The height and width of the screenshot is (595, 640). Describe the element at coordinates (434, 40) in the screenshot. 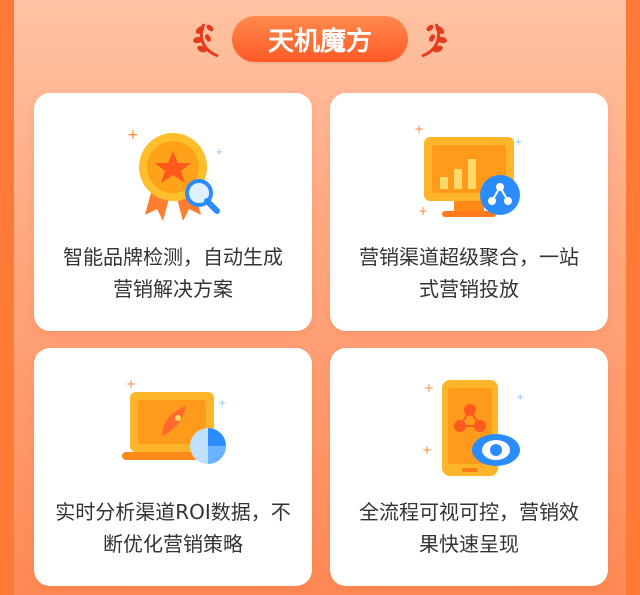

I see `laurel-right-icon` at that location.